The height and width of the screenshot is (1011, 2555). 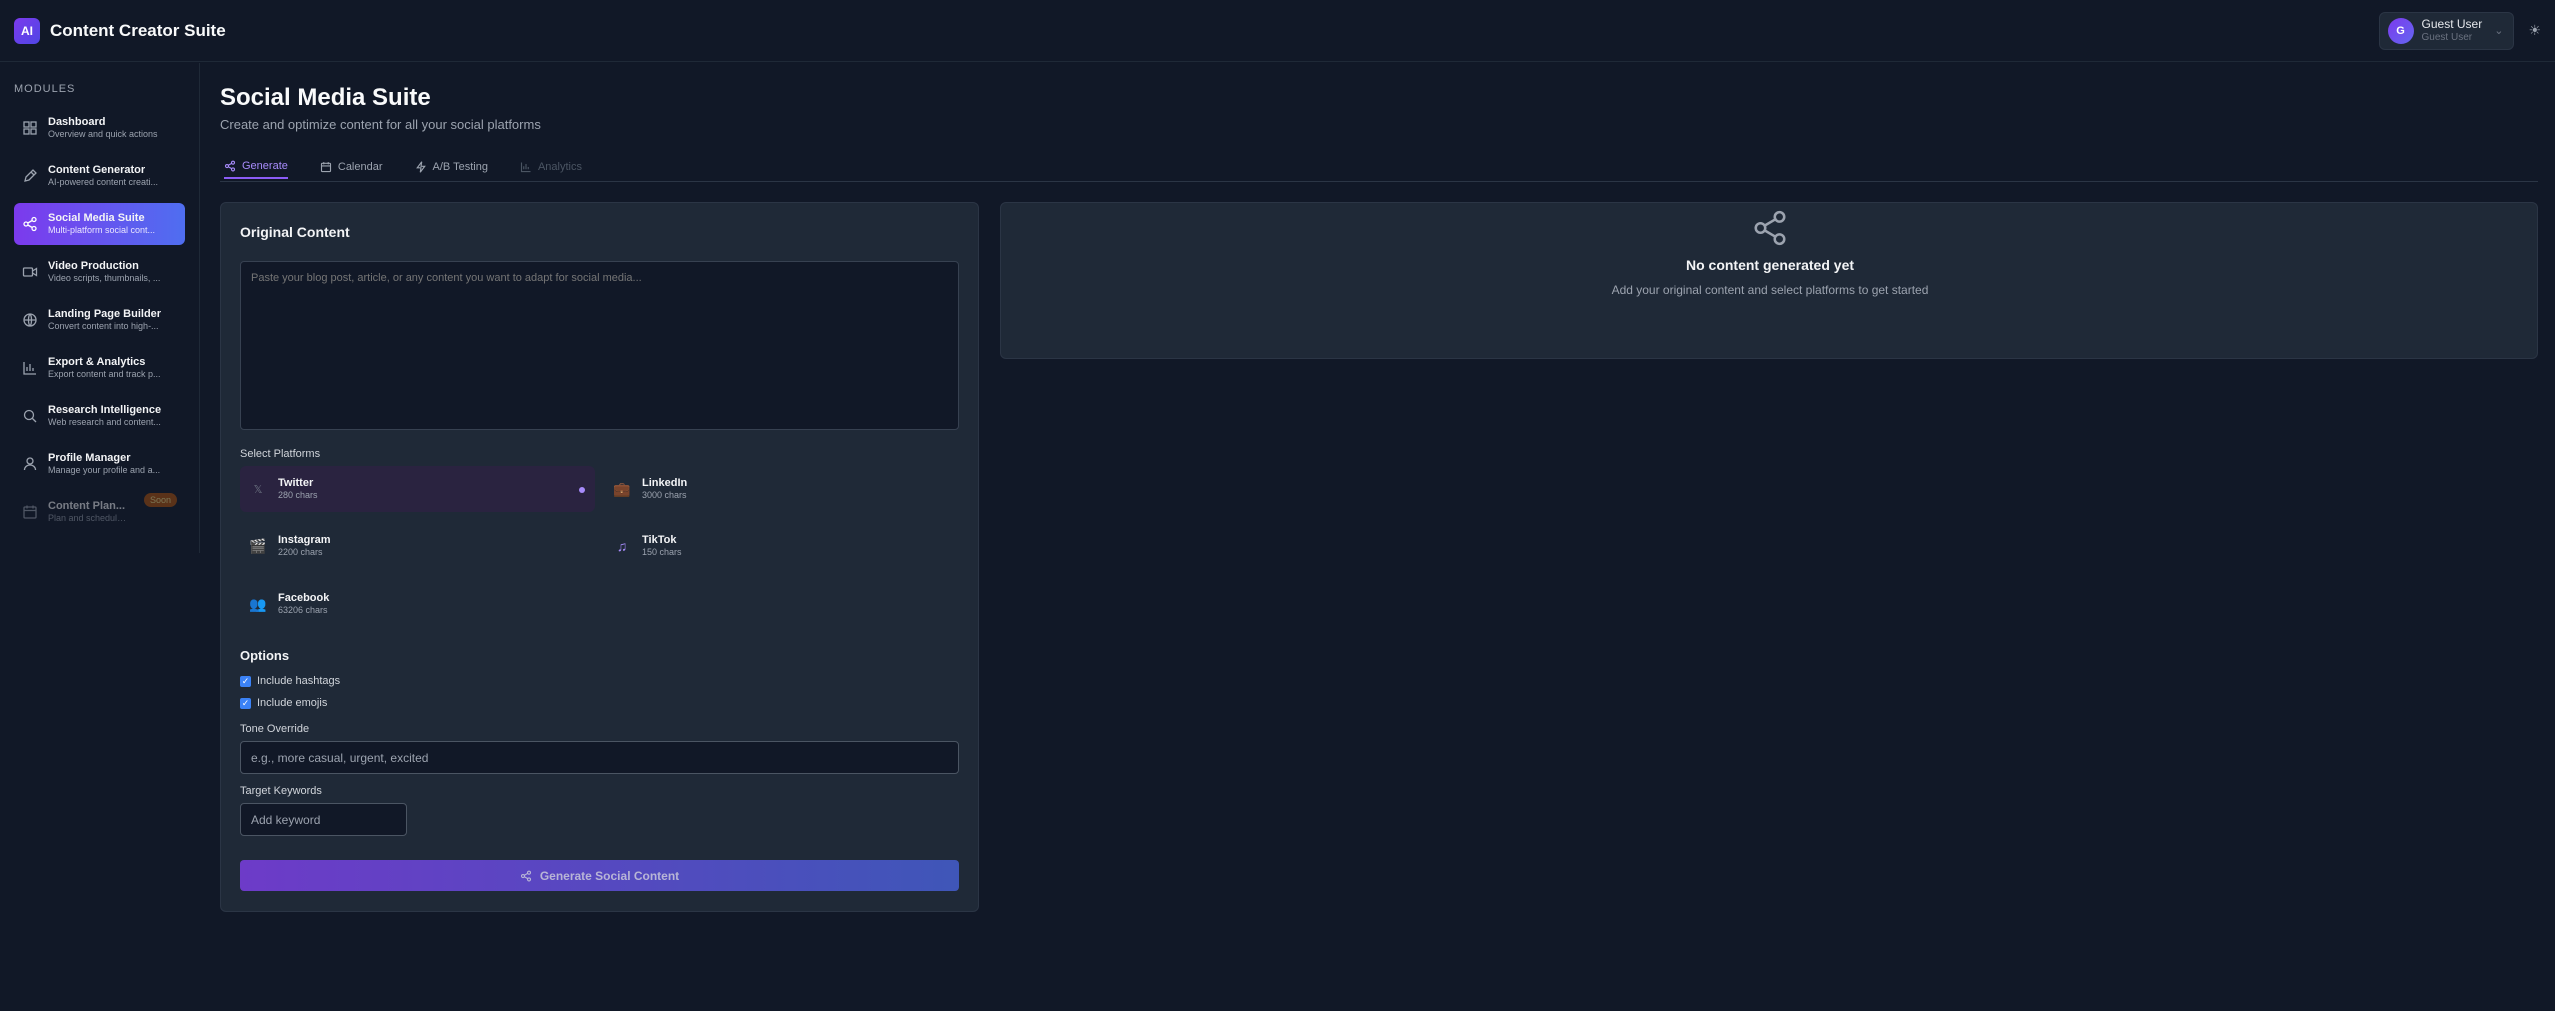 What do you see at coordinates (265, 655) in the screenshot?
I see `options-title: Options` at bounding box center [265, 655].